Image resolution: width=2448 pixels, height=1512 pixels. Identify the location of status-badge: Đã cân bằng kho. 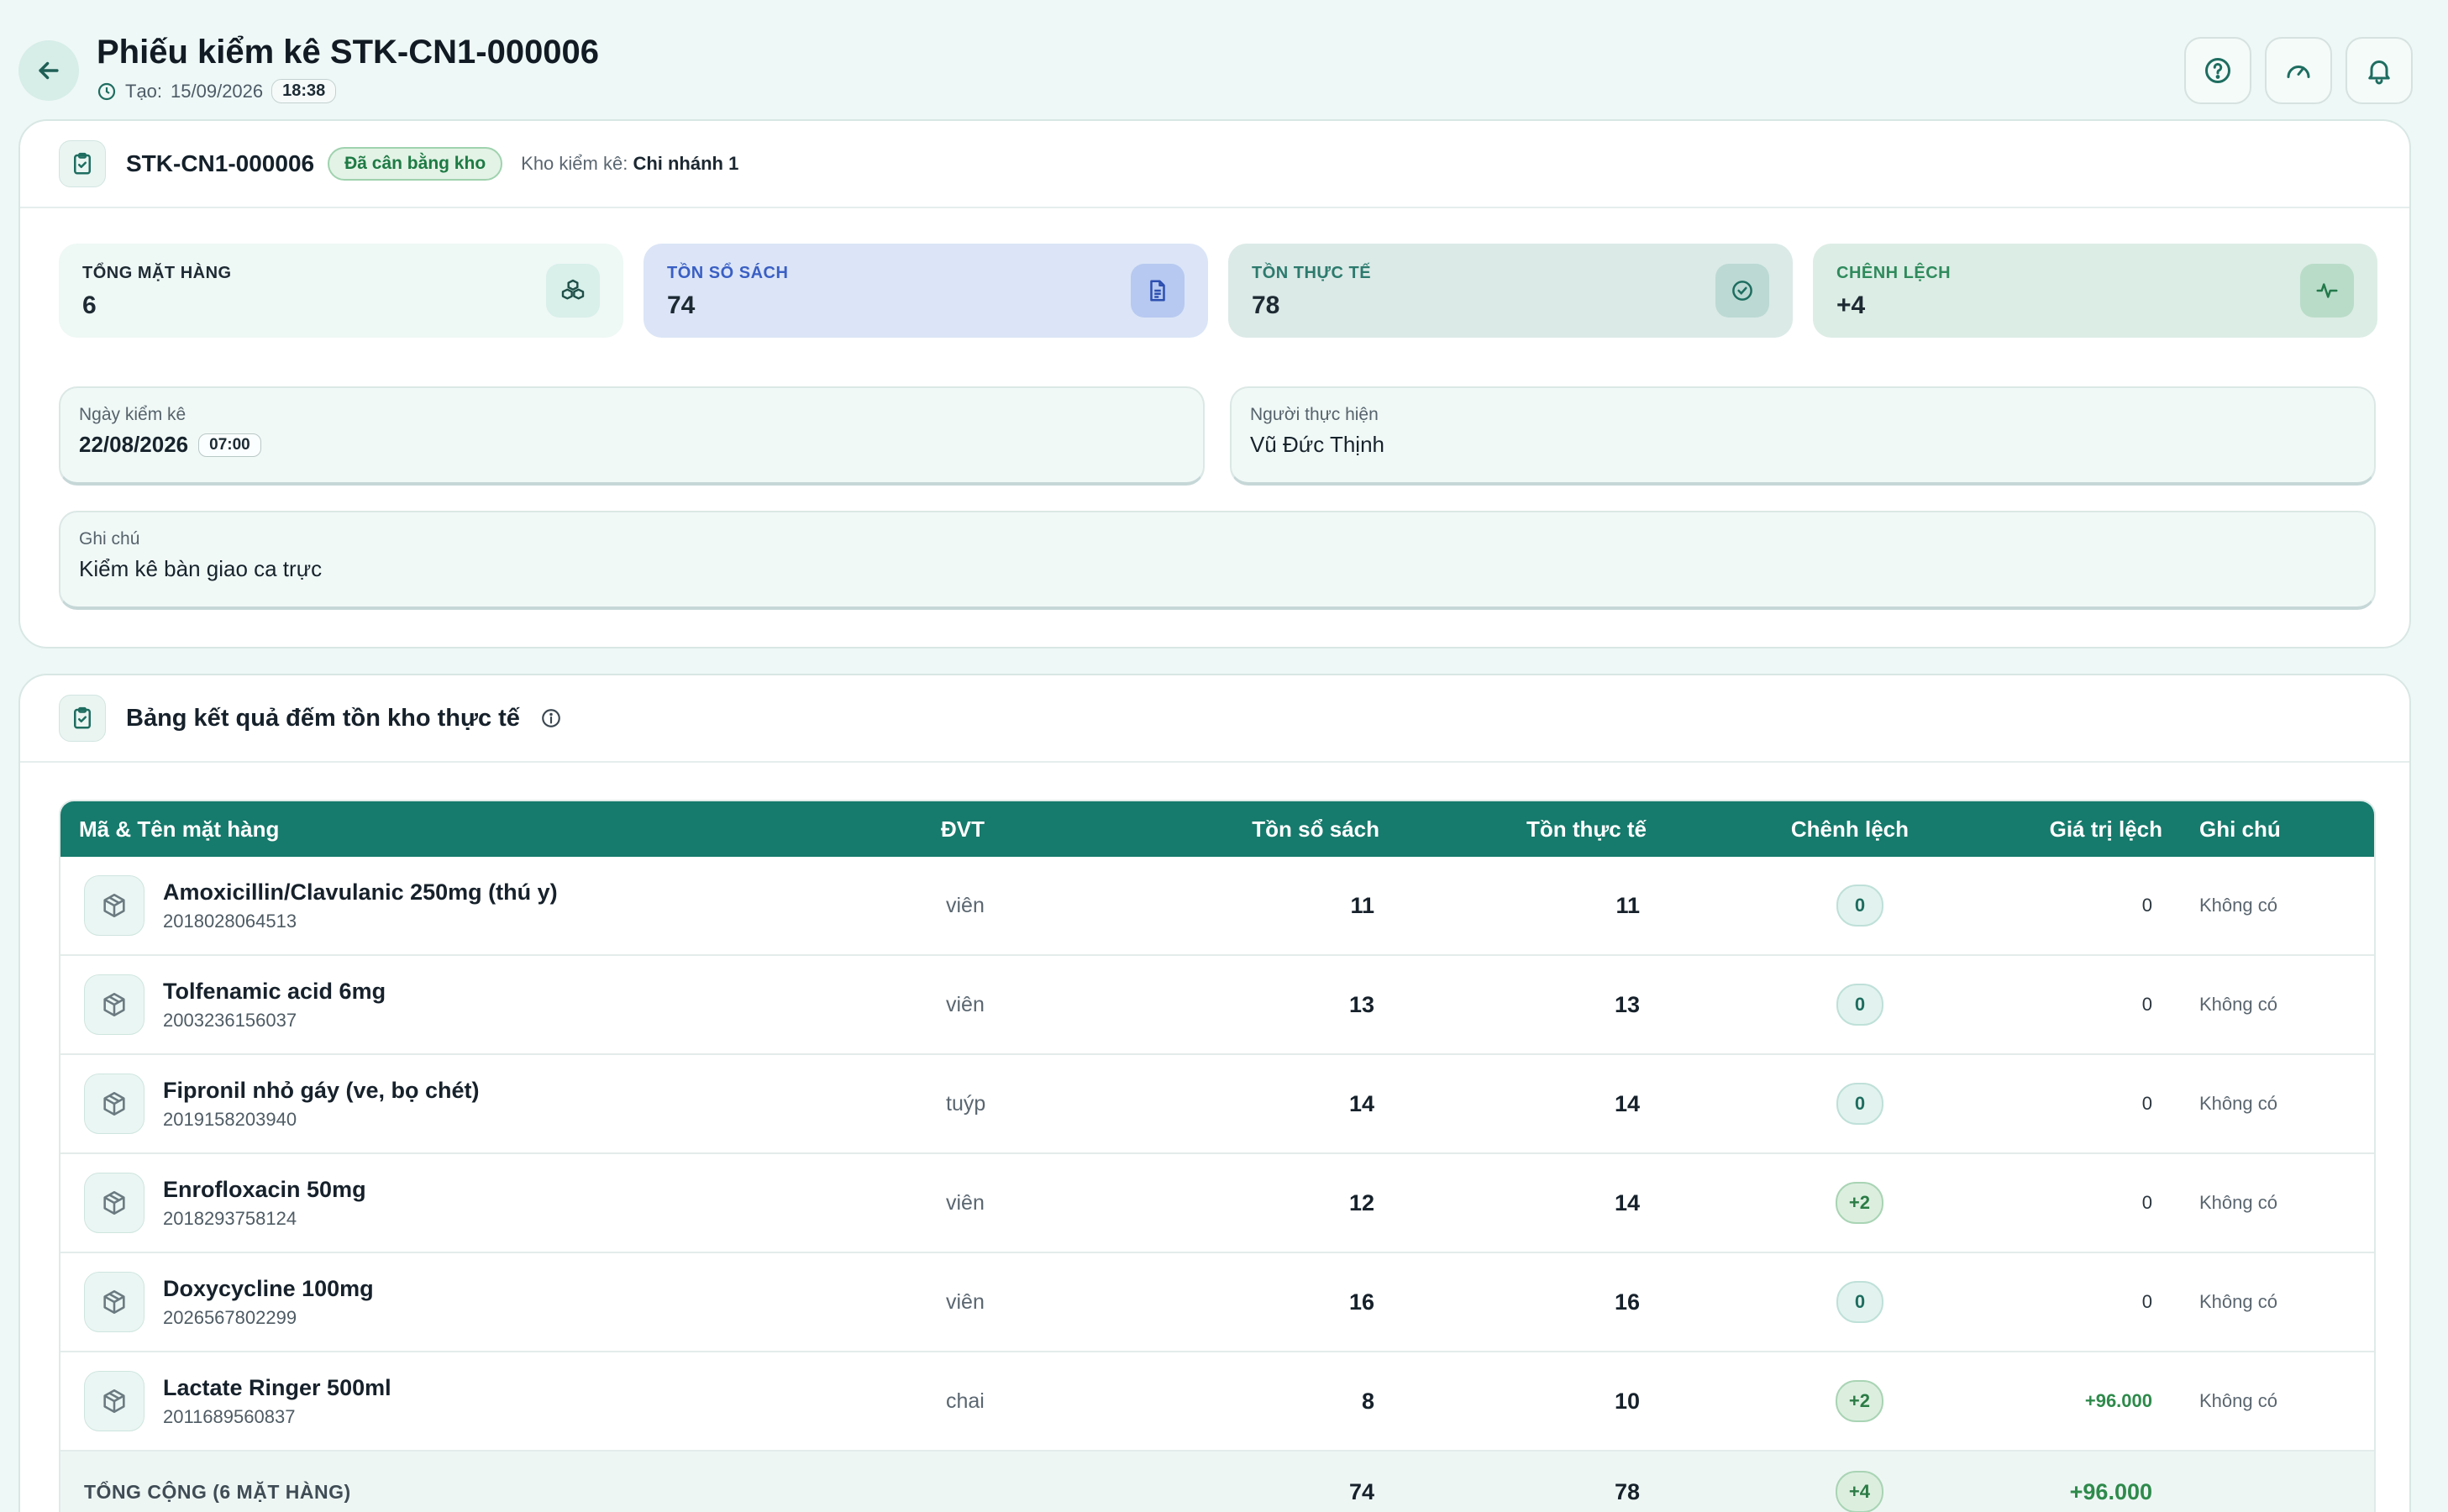
(415, 164).